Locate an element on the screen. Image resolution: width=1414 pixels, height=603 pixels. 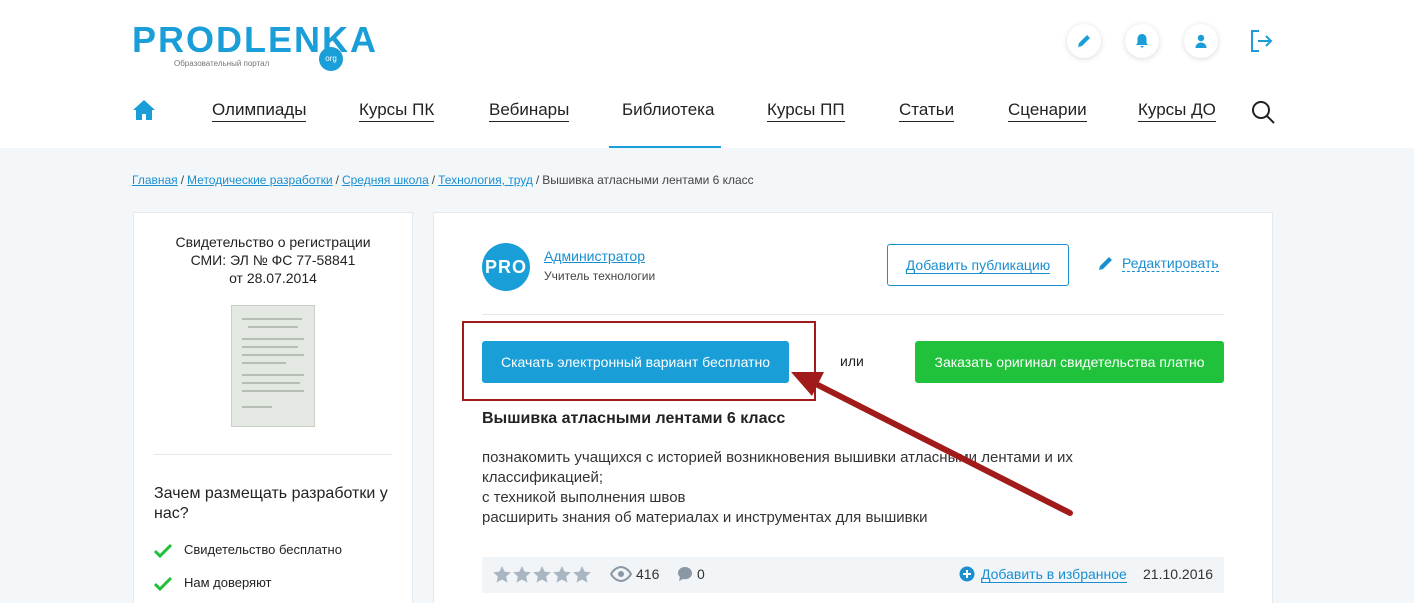
certificate-image is located at coordinates (273, 366).